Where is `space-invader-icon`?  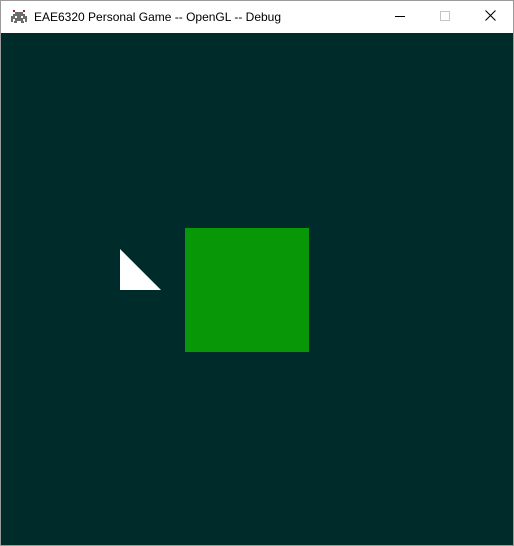
space-invader-icon is located at coordinates (19, 17).